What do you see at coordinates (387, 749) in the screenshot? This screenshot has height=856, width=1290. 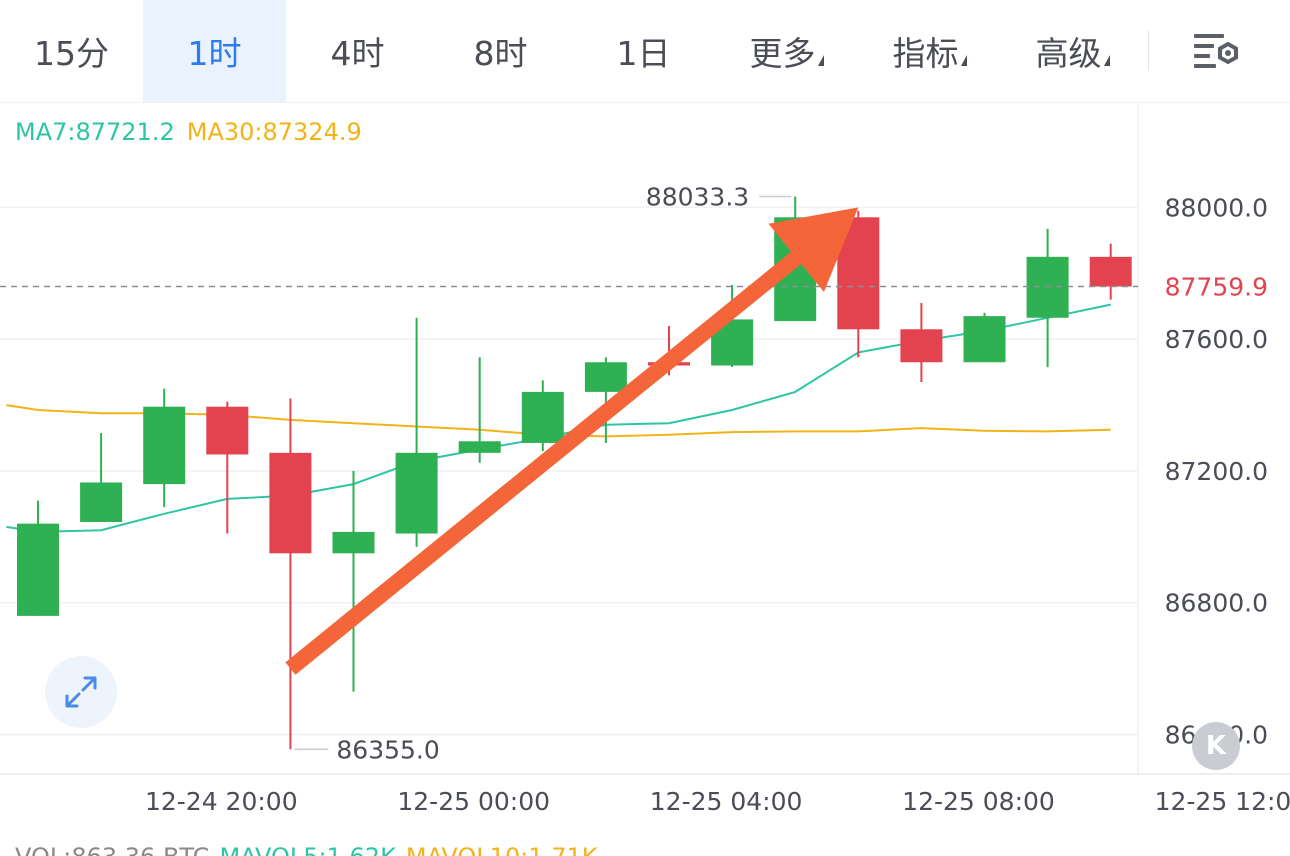 I see `low-price-label: 86355.0` at bounding box center [387, 749].